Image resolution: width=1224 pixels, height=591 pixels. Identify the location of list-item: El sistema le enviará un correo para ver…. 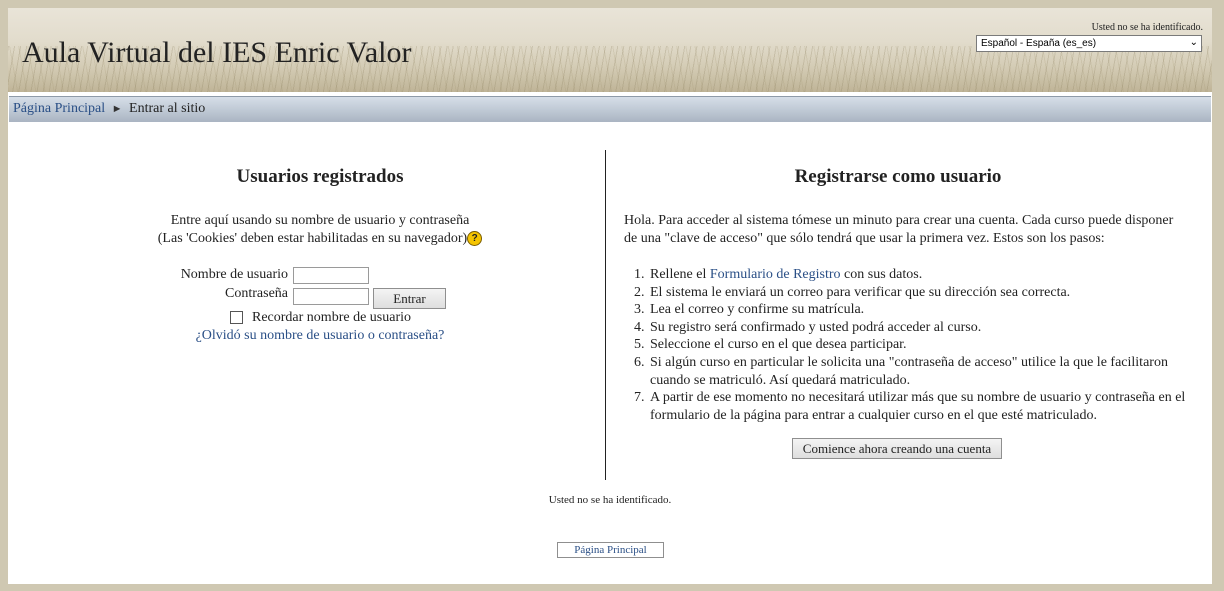
(928, 293).